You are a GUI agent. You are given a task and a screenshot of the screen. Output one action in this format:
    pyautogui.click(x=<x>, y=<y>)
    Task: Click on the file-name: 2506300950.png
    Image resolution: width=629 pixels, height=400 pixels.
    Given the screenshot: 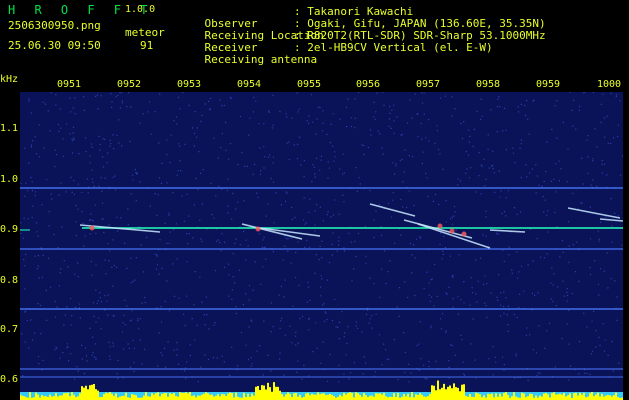 What is the action you would take?
    pyautogui.click(x=54, y=25)
    